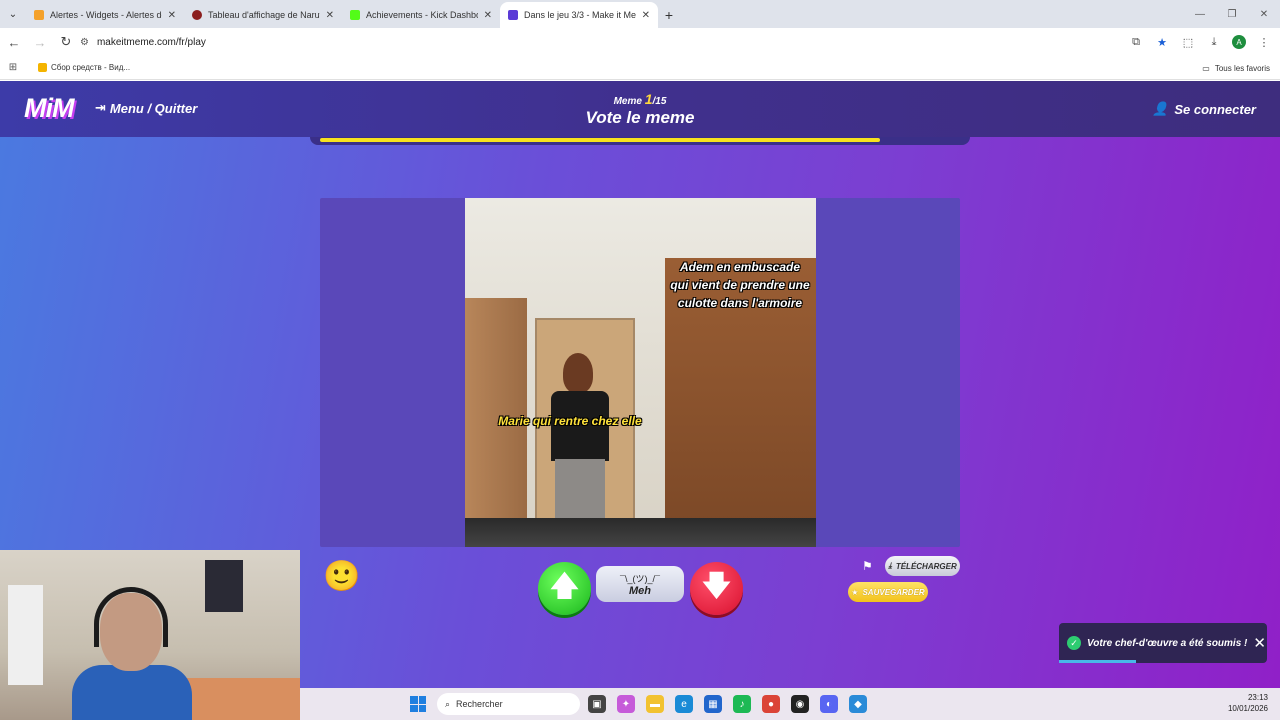 This screenshot has height=720, width=1280. Describe the element at coordinates (640, 117) in the screenshot. I see `page-title: Vote le meme` at that location.